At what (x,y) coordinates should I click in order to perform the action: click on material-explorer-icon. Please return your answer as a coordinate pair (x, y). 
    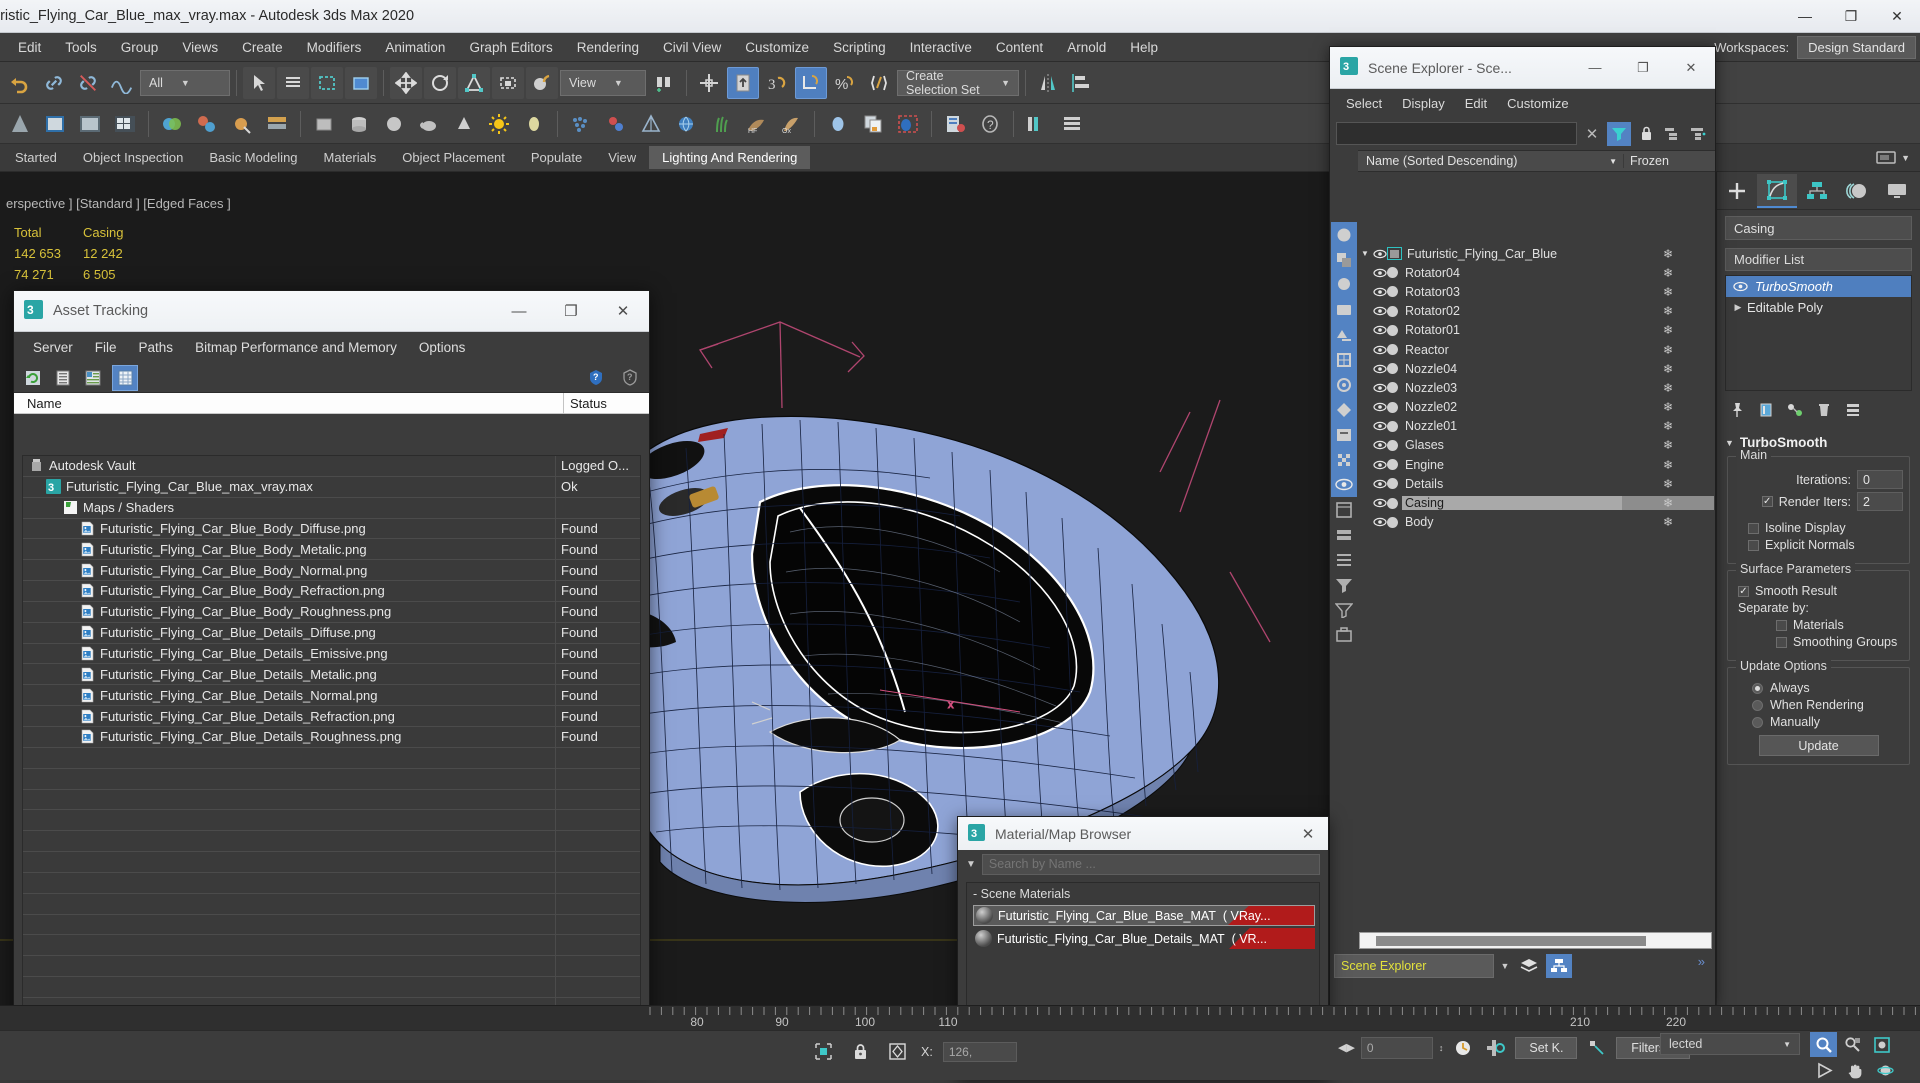
    Looking at the image, I should click on (207, 124).